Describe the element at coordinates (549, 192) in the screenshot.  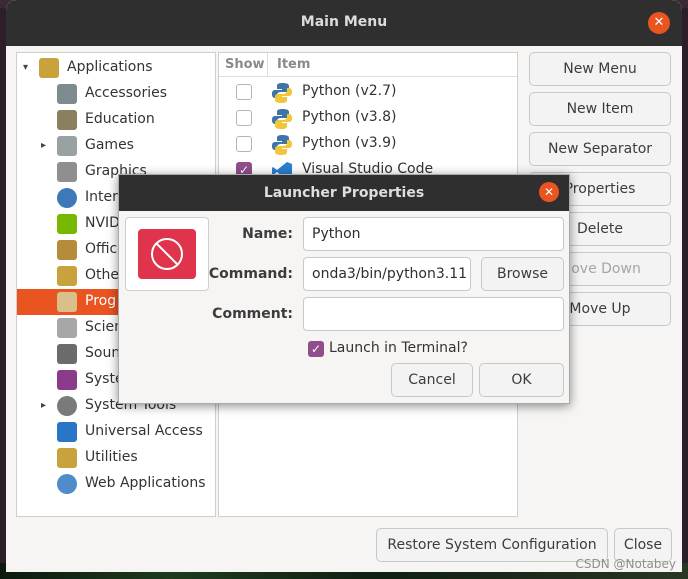
I see `dialog-close-button: ✕` at that location.